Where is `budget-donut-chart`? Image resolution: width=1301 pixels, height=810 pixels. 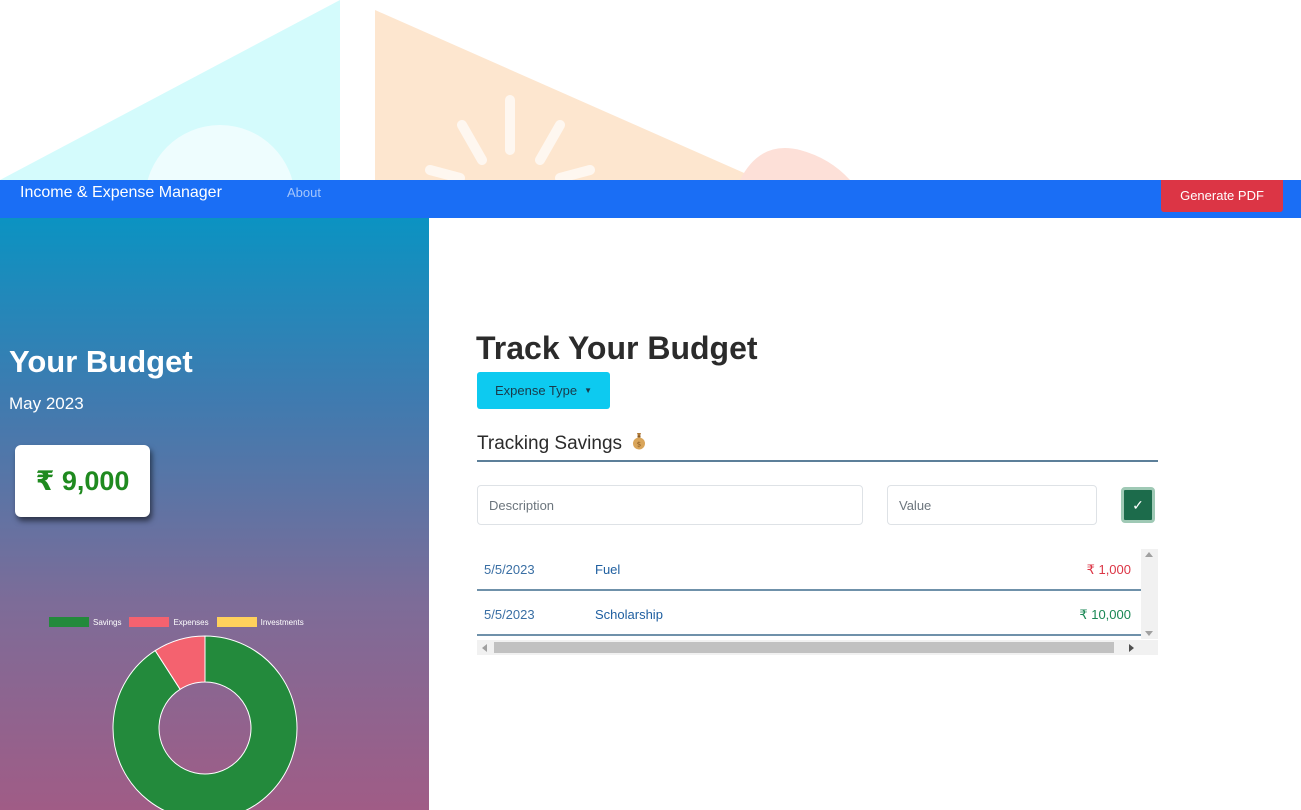
budget-donut-chart is located at coordinates (205, 721).